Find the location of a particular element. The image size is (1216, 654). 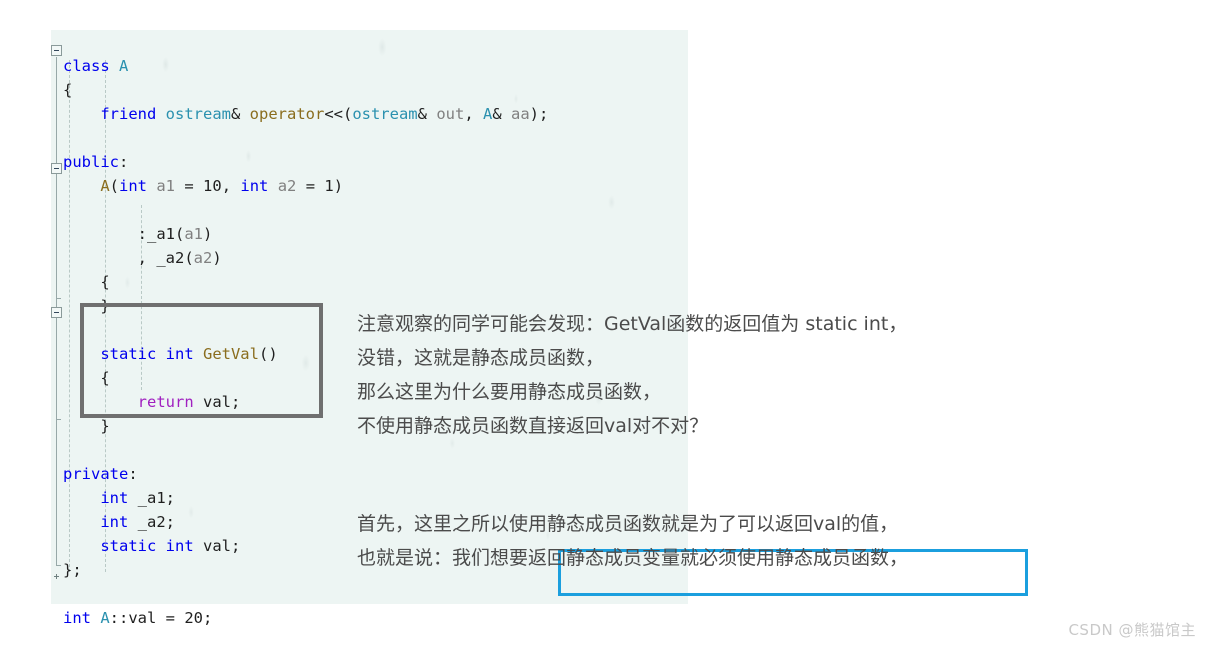

code-token: :_a1( is located at coordinates (161, 233).